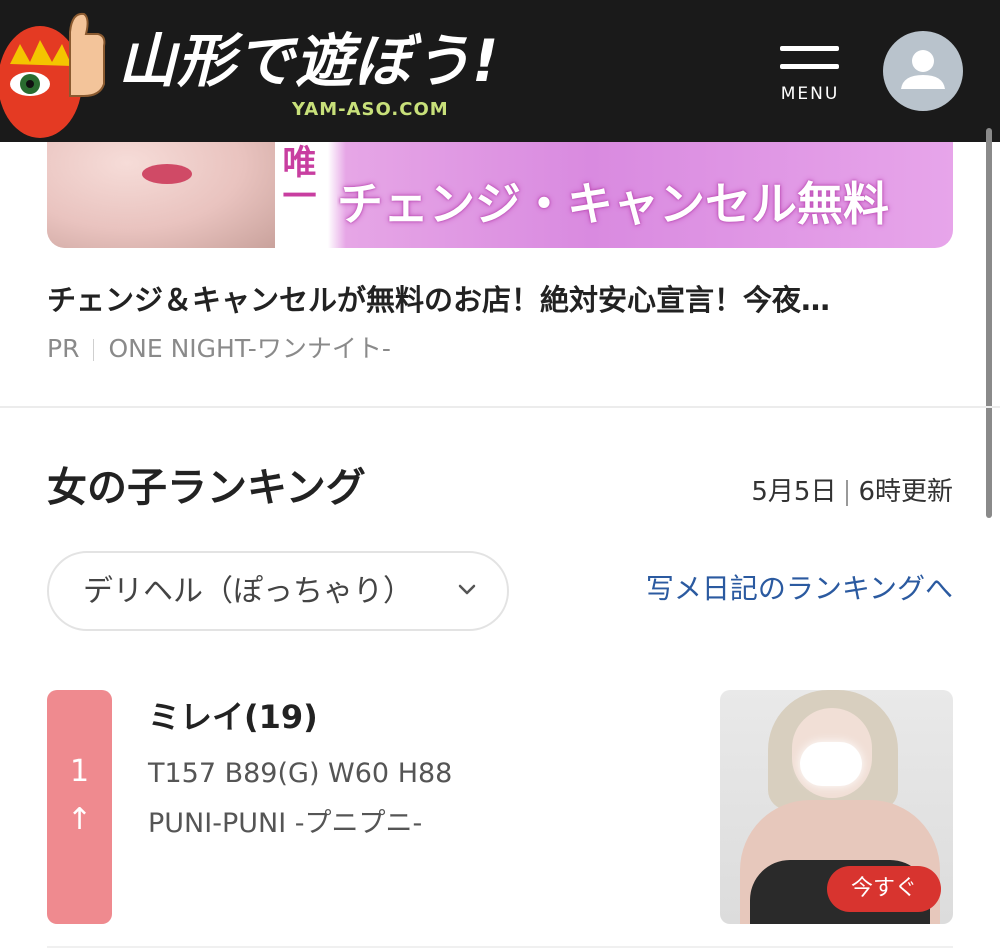 The image size is (1000, 952). Describe the element at coordinates (905, 492) in the screenshot. I see `update-hour: 6時更新` at that location.